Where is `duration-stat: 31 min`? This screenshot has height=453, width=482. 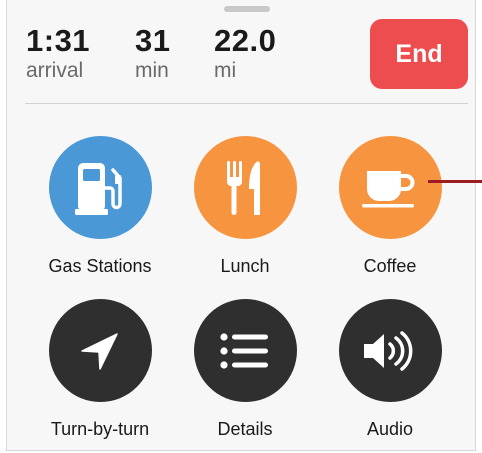
duration-stat: 31 min is located at coordinates (152, 54).